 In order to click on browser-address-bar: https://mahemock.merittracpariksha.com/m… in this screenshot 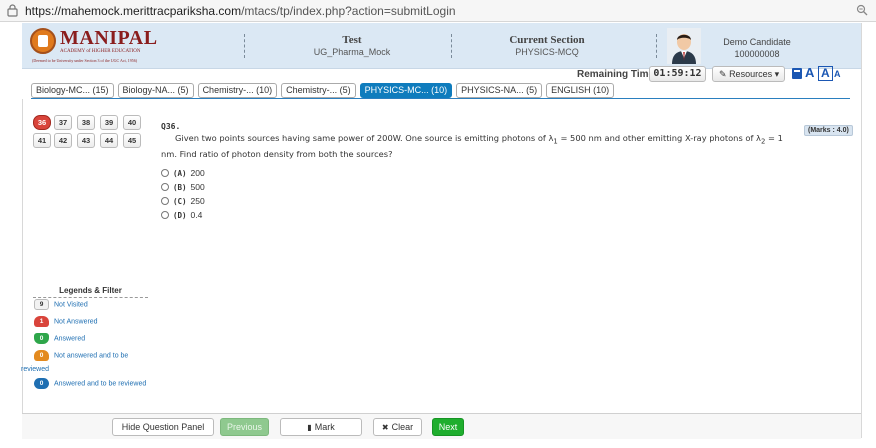, I will do `click(438, 11)`.